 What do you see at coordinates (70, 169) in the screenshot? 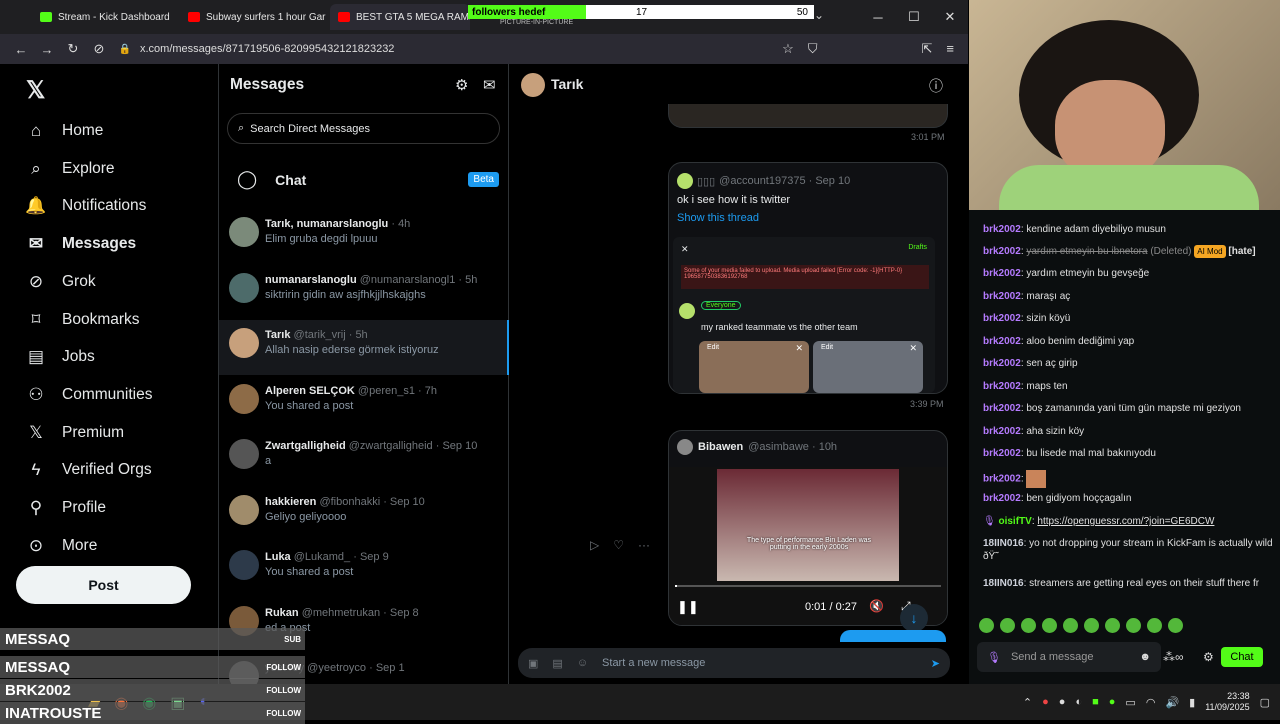
I see `nav-item-explore: ⌕ Explore` at bounding box center [70, 169].